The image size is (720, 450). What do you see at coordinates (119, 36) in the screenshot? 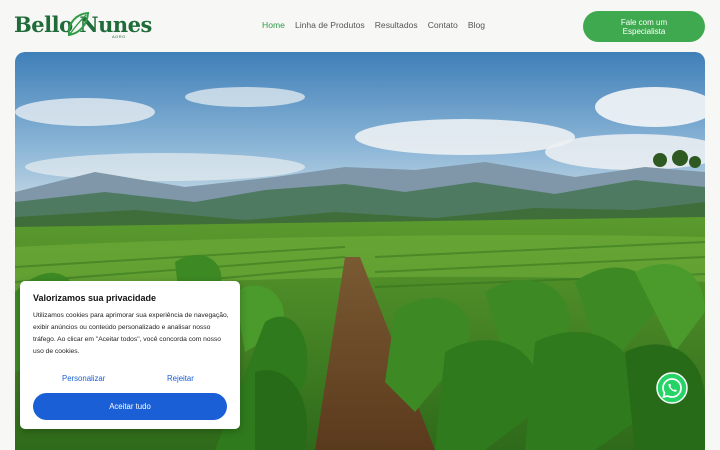
I see `brand-subtitle: AGRO` at bounding box center [119, 36].